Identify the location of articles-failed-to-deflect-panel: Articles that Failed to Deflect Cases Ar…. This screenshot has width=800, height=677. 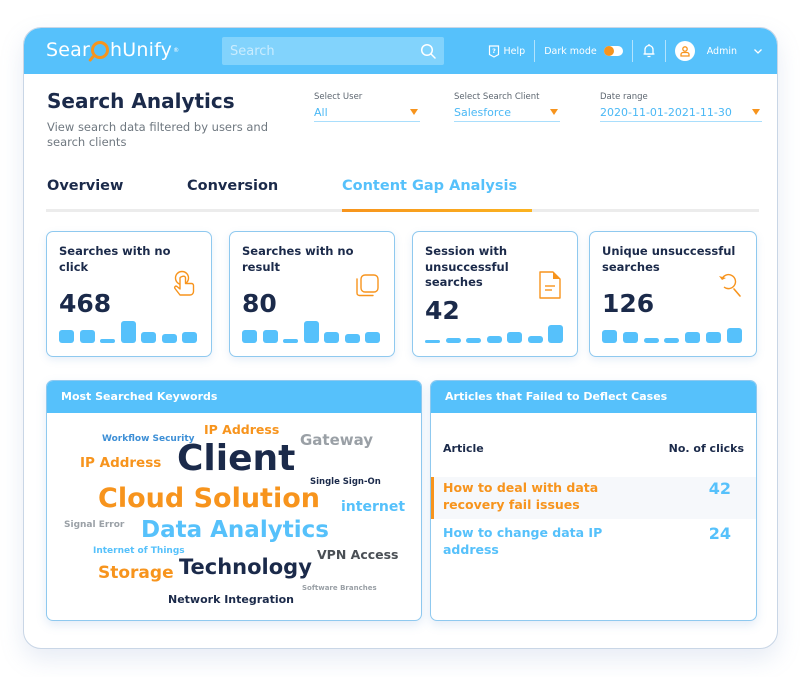
(593, 500).